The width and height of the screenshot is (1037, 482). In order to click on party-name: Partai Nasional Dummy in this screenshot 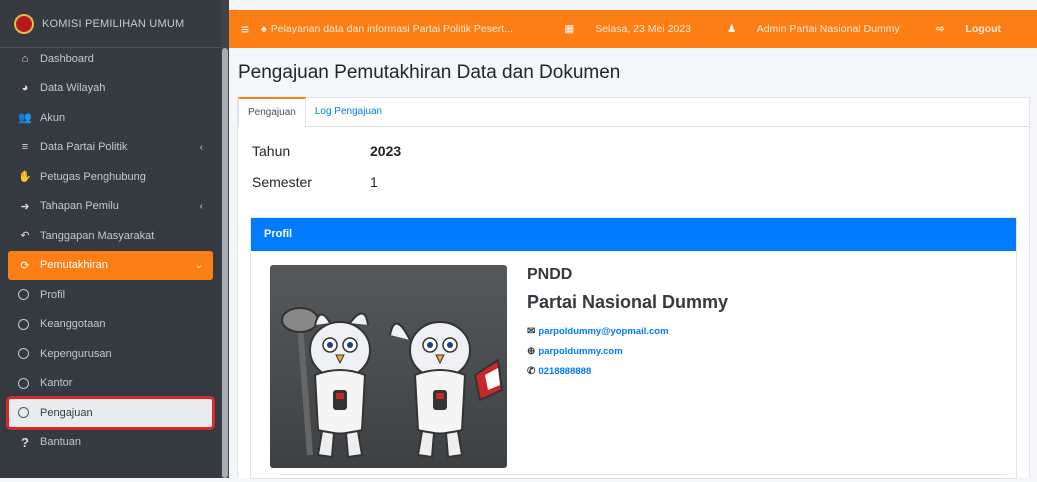, I will do `click(628, 302)`.